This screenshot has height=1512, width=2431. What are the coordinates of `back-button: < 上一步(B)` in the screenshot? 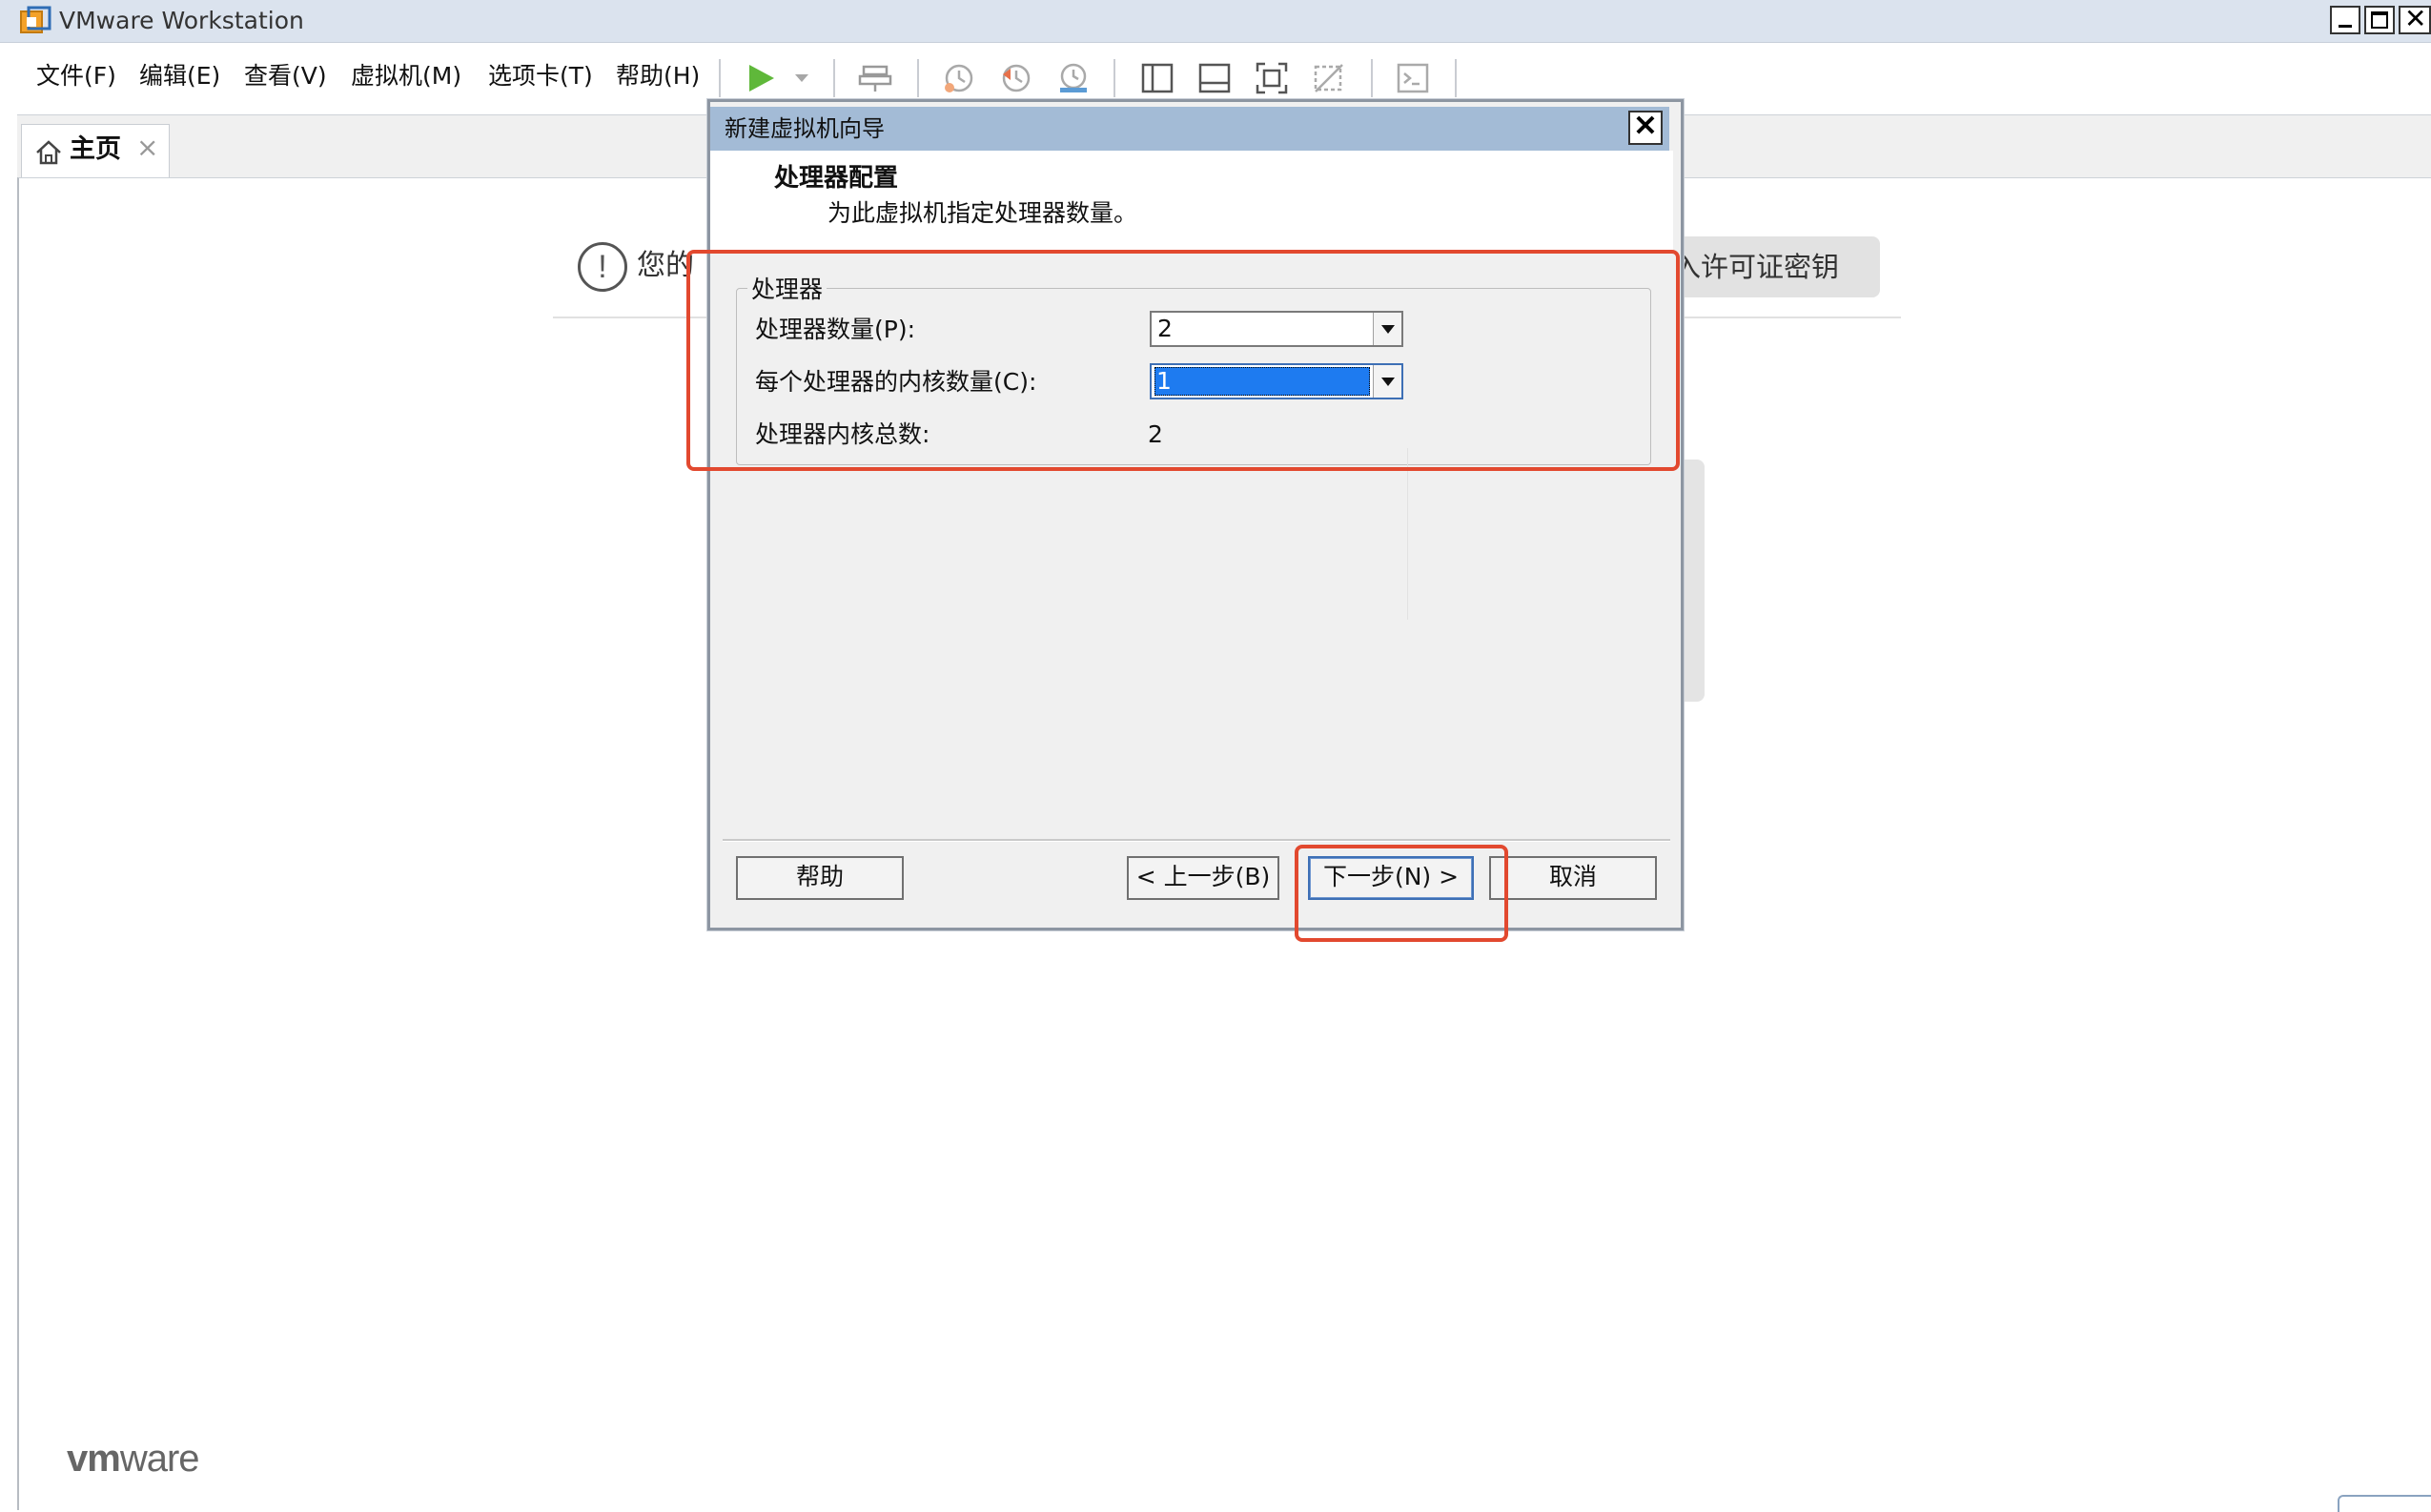 It's located at (1203, 878).